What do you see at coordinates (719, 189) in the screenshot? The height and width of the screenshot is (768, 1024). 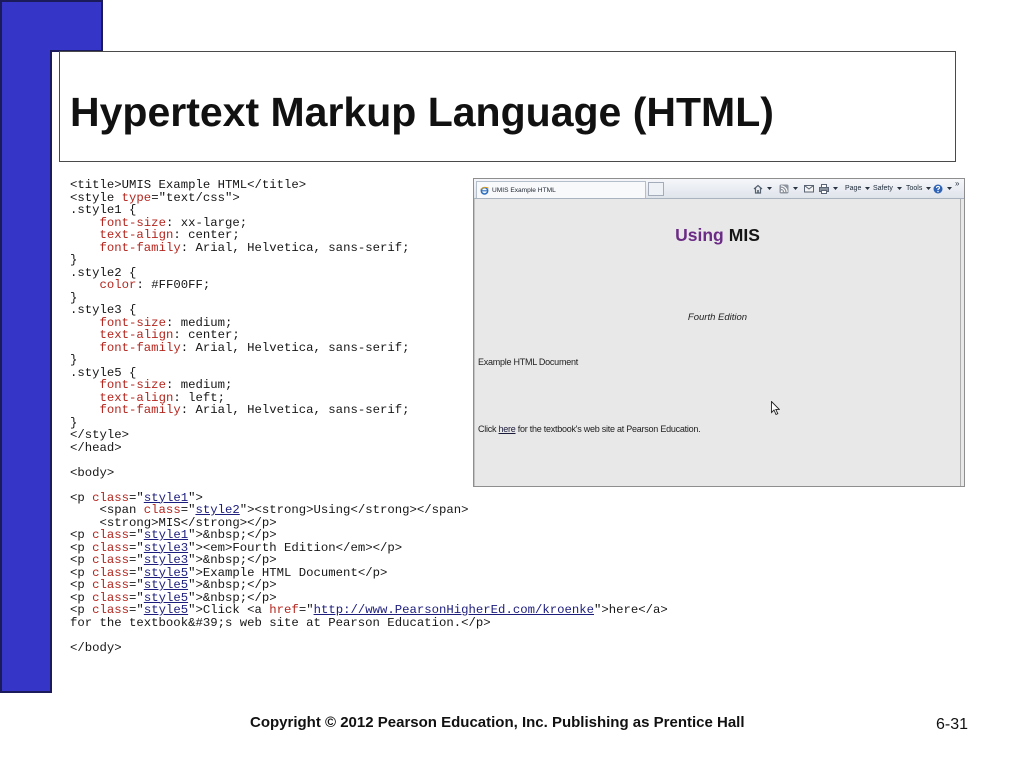 I see `browser-toolbar: UMIS Example HTML Page Safety Tools »` at bounding box center [719, 189].